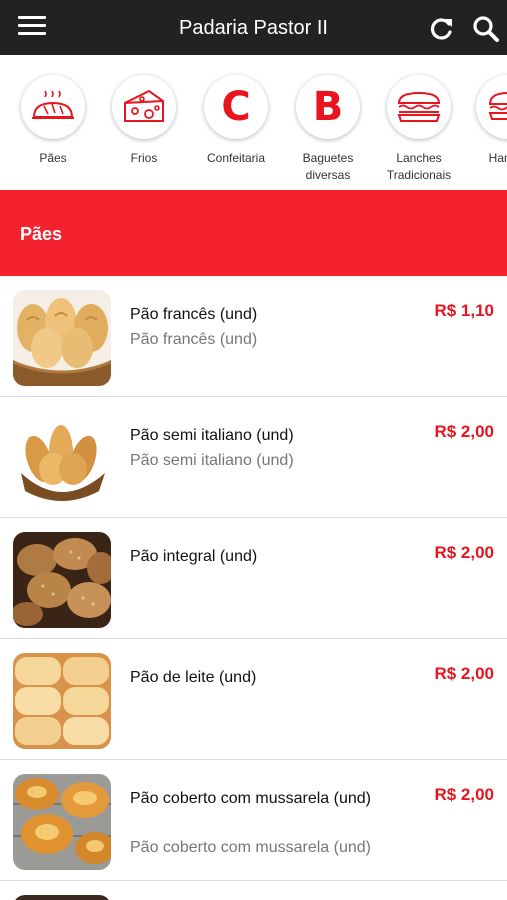 This screenshot has width=507, height=900. Describe the element at coordinates (41, 234) in the screenshot. I see `section-title: Pães` at that location.